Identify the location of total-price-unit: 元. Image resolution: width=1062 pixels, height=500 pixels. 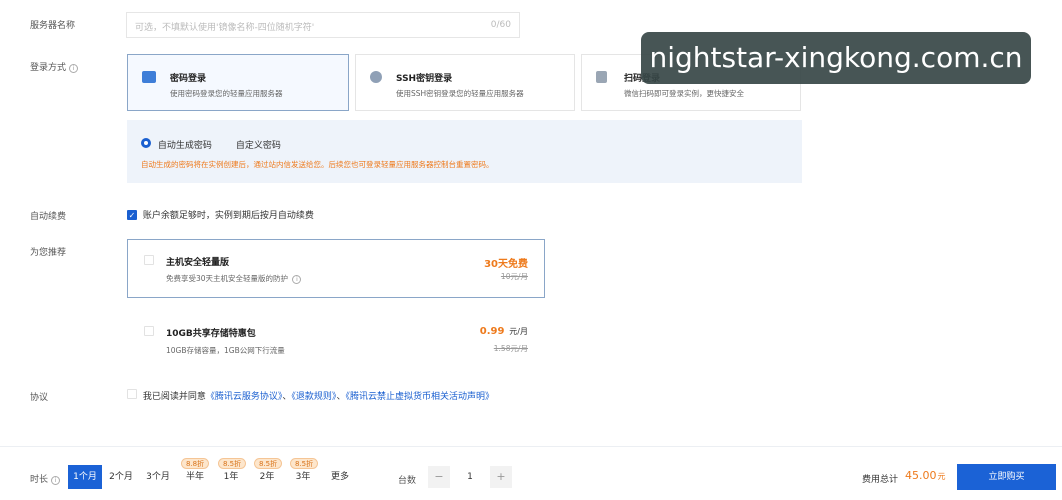
(941, 476).